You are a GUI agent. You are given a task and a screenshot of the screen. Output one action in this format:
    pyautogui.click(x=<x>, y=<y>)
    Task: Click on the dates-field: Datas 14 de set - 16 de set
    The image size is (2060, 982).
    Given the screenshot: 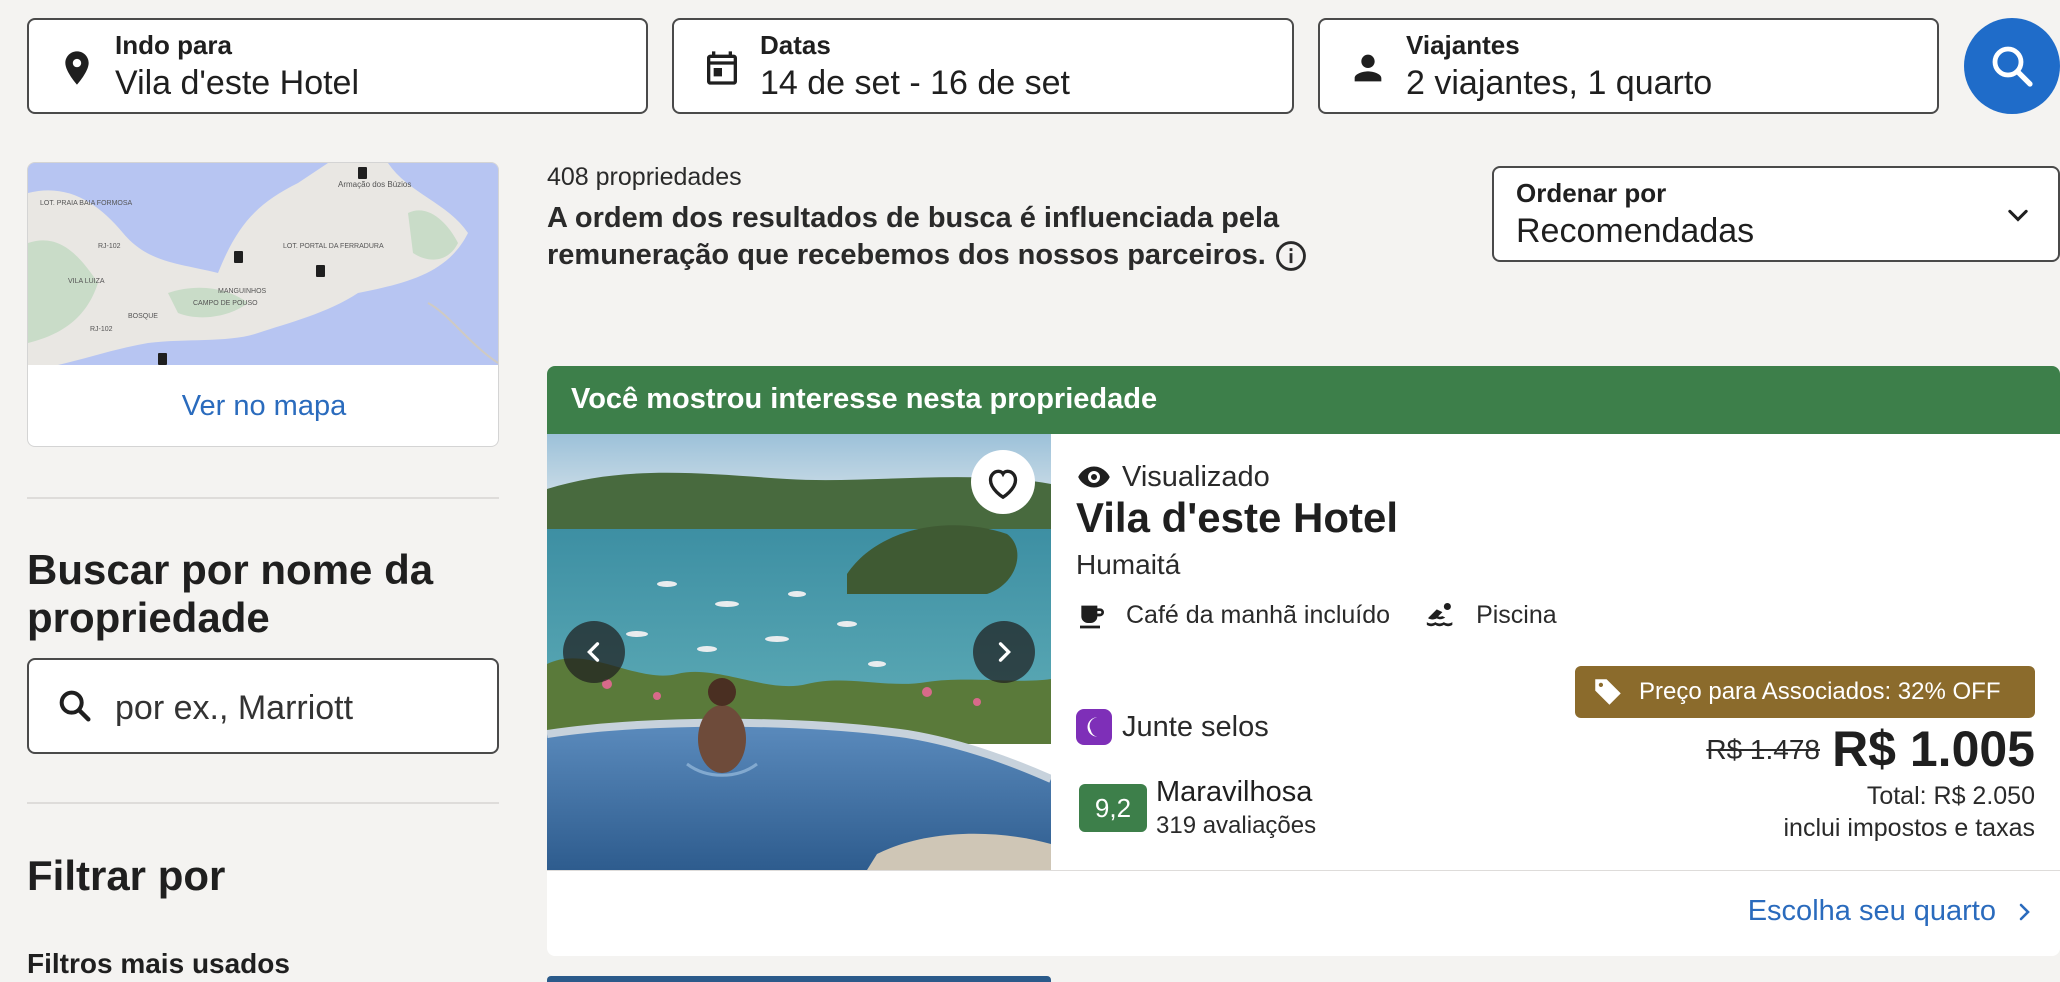 What is the action you would take?
    pyautogui.click(x=983, y=66)
    